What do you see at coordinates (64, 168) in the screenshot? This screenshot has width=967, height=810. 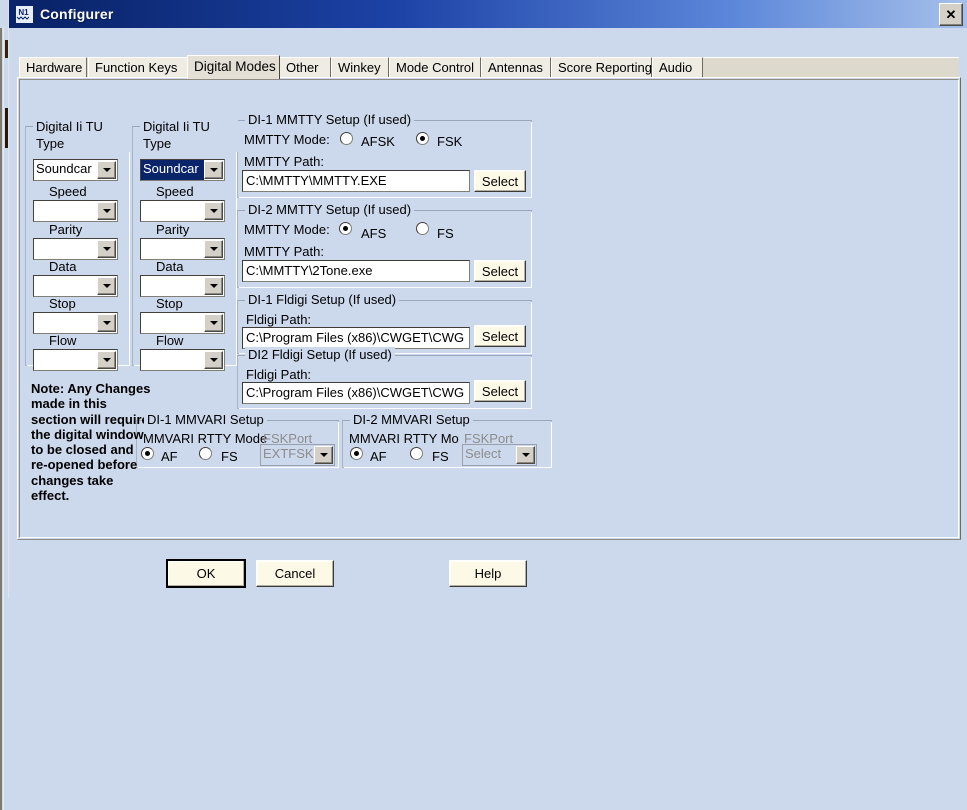 I see `digital-1-tu-type-value: Soundcar` at bounding box center [64, 168].